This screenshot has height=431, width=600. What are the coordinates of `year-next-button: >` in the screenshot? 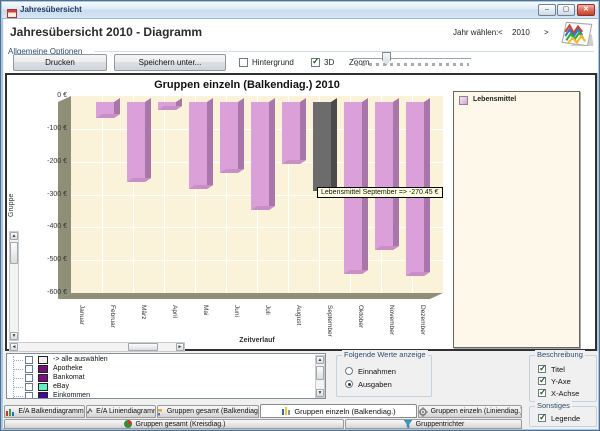 It's located at (546, 32).